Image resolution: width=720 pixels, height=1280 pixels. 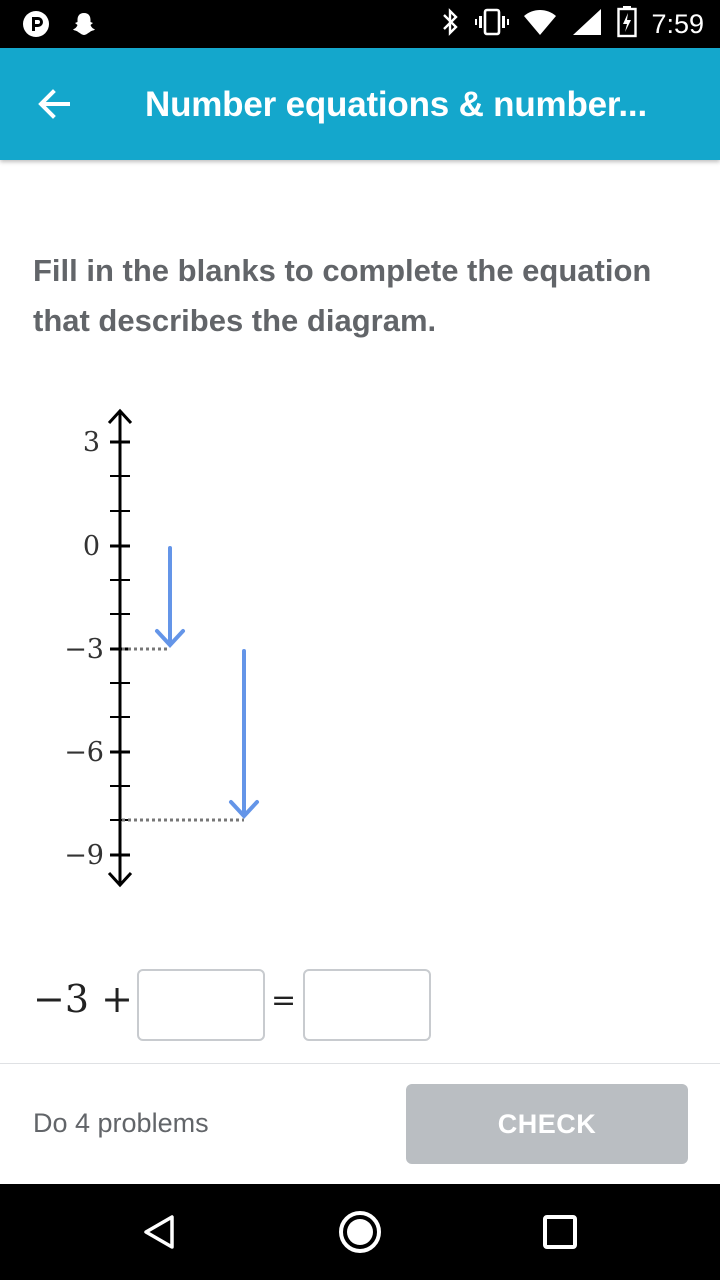 I want to click on equation-start: −3 +, so click(x=83, y=999).